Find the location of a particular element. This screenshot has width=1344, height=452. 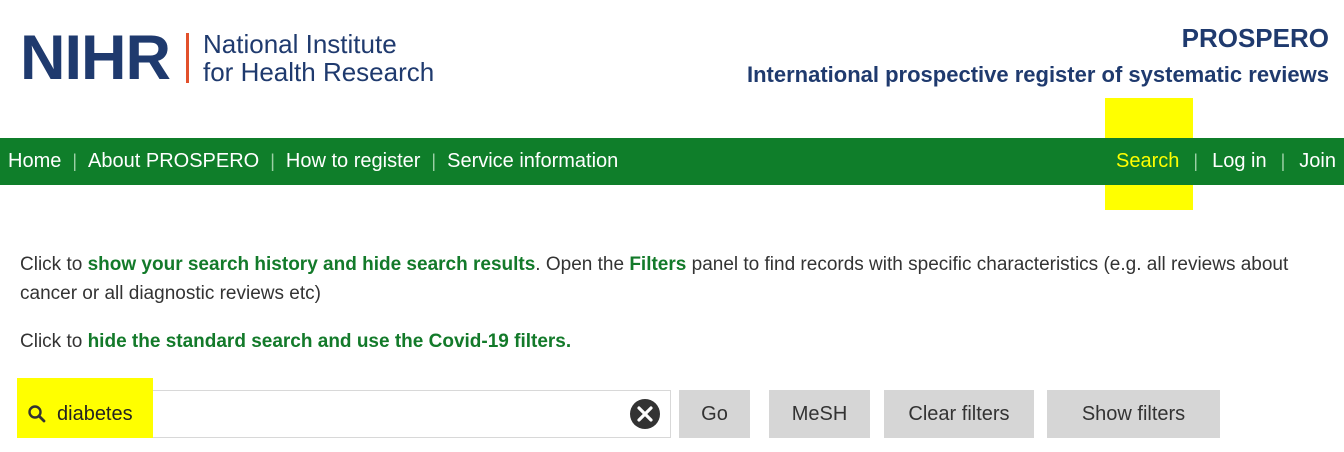

nav-log-in: Log in is located at coordinates (1239, 161).